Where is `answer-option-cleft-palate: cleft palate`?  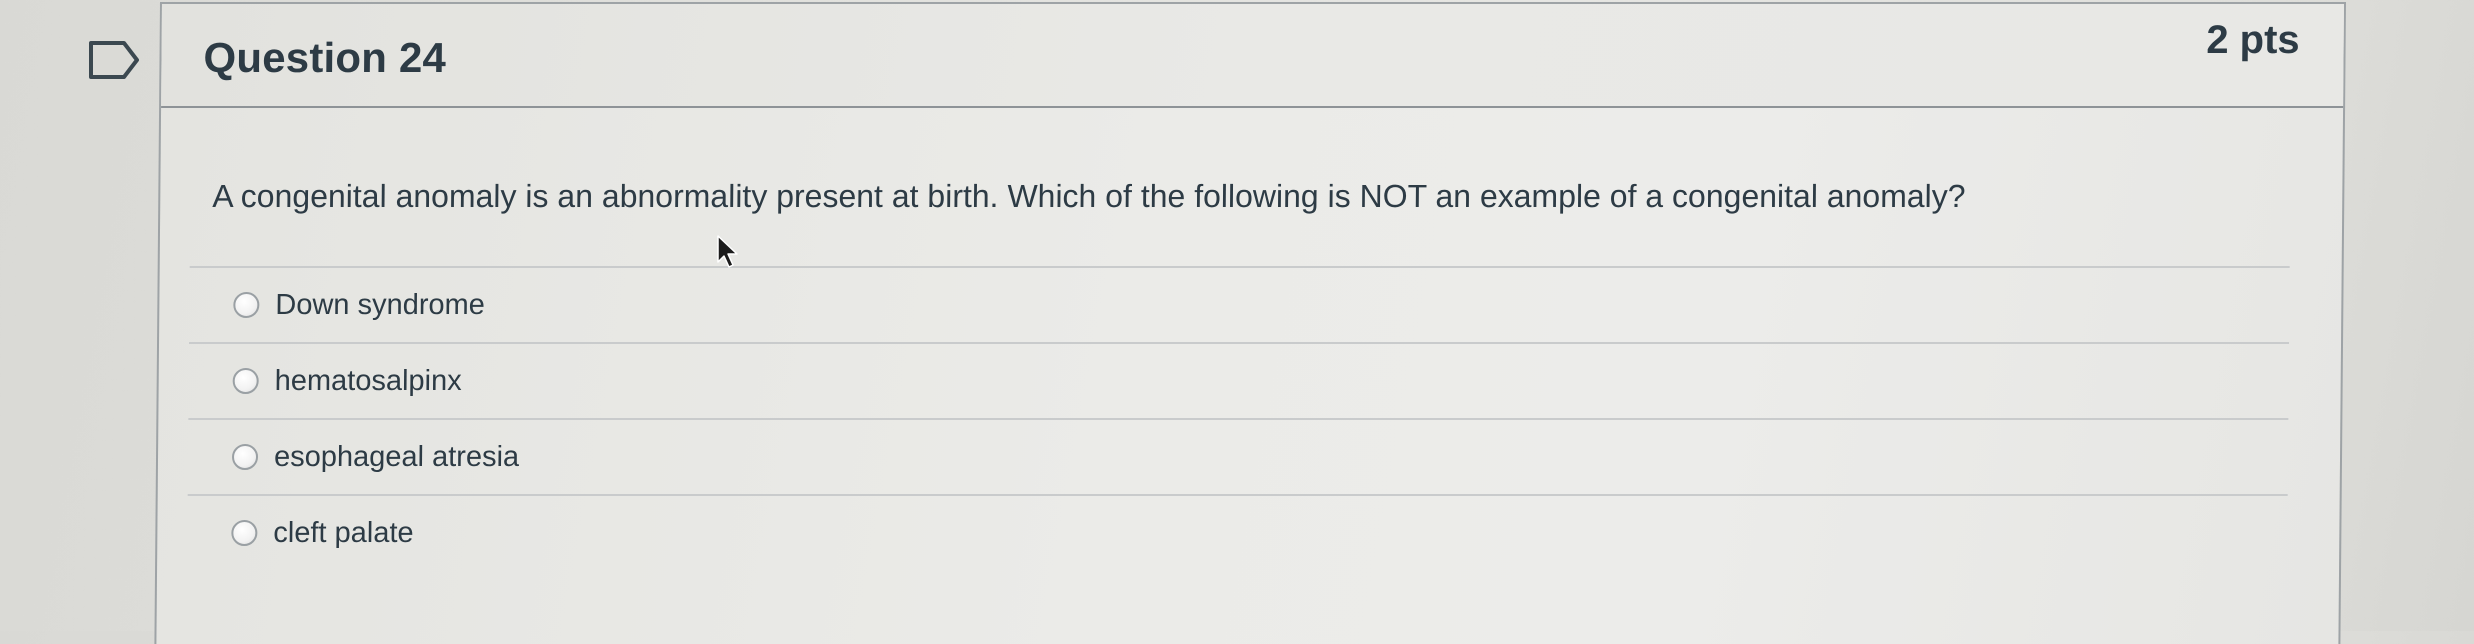
answer-option-cleft-palate: cleft palate is located at coordinates (1237, 532).